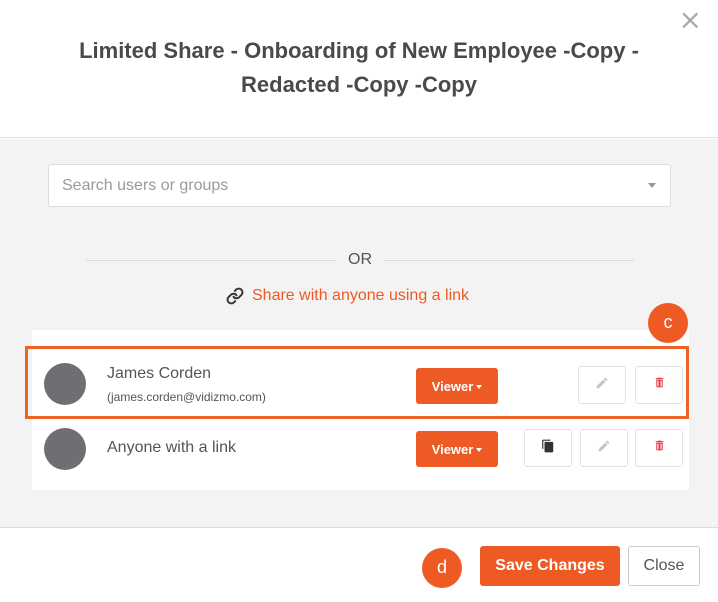  I want to click on highlight-box, so click(357, 382).